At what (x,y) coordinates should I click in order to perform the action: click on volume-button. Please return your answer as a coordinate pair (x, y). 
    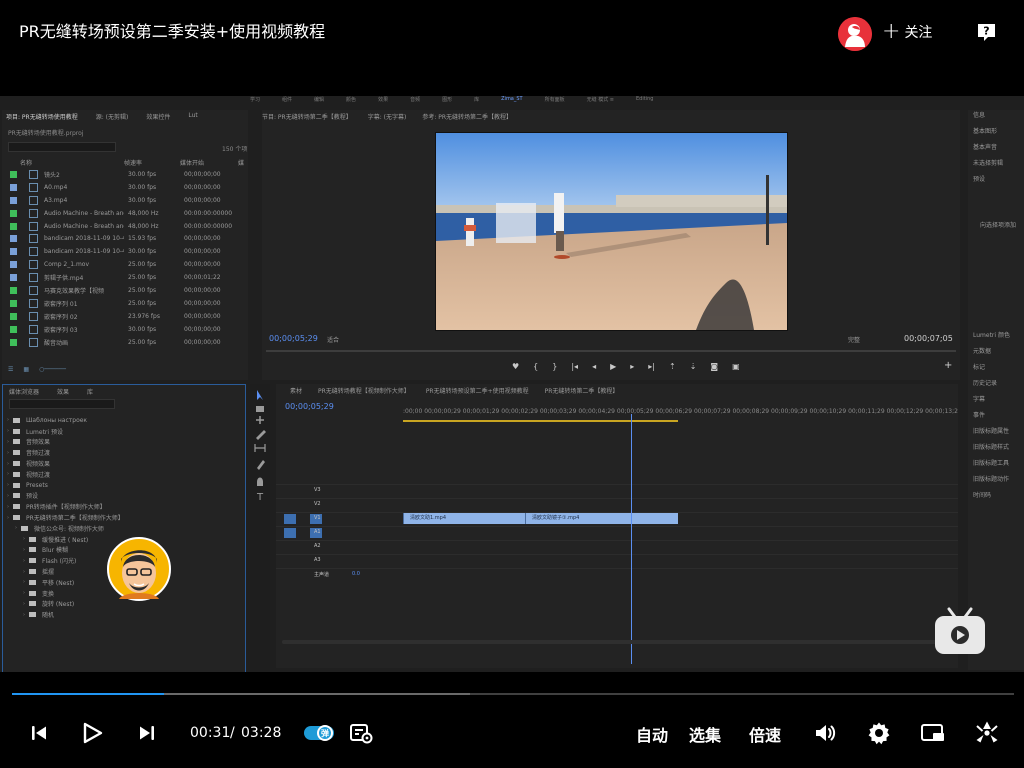
    Looking at the image, I should click on (825, 733).